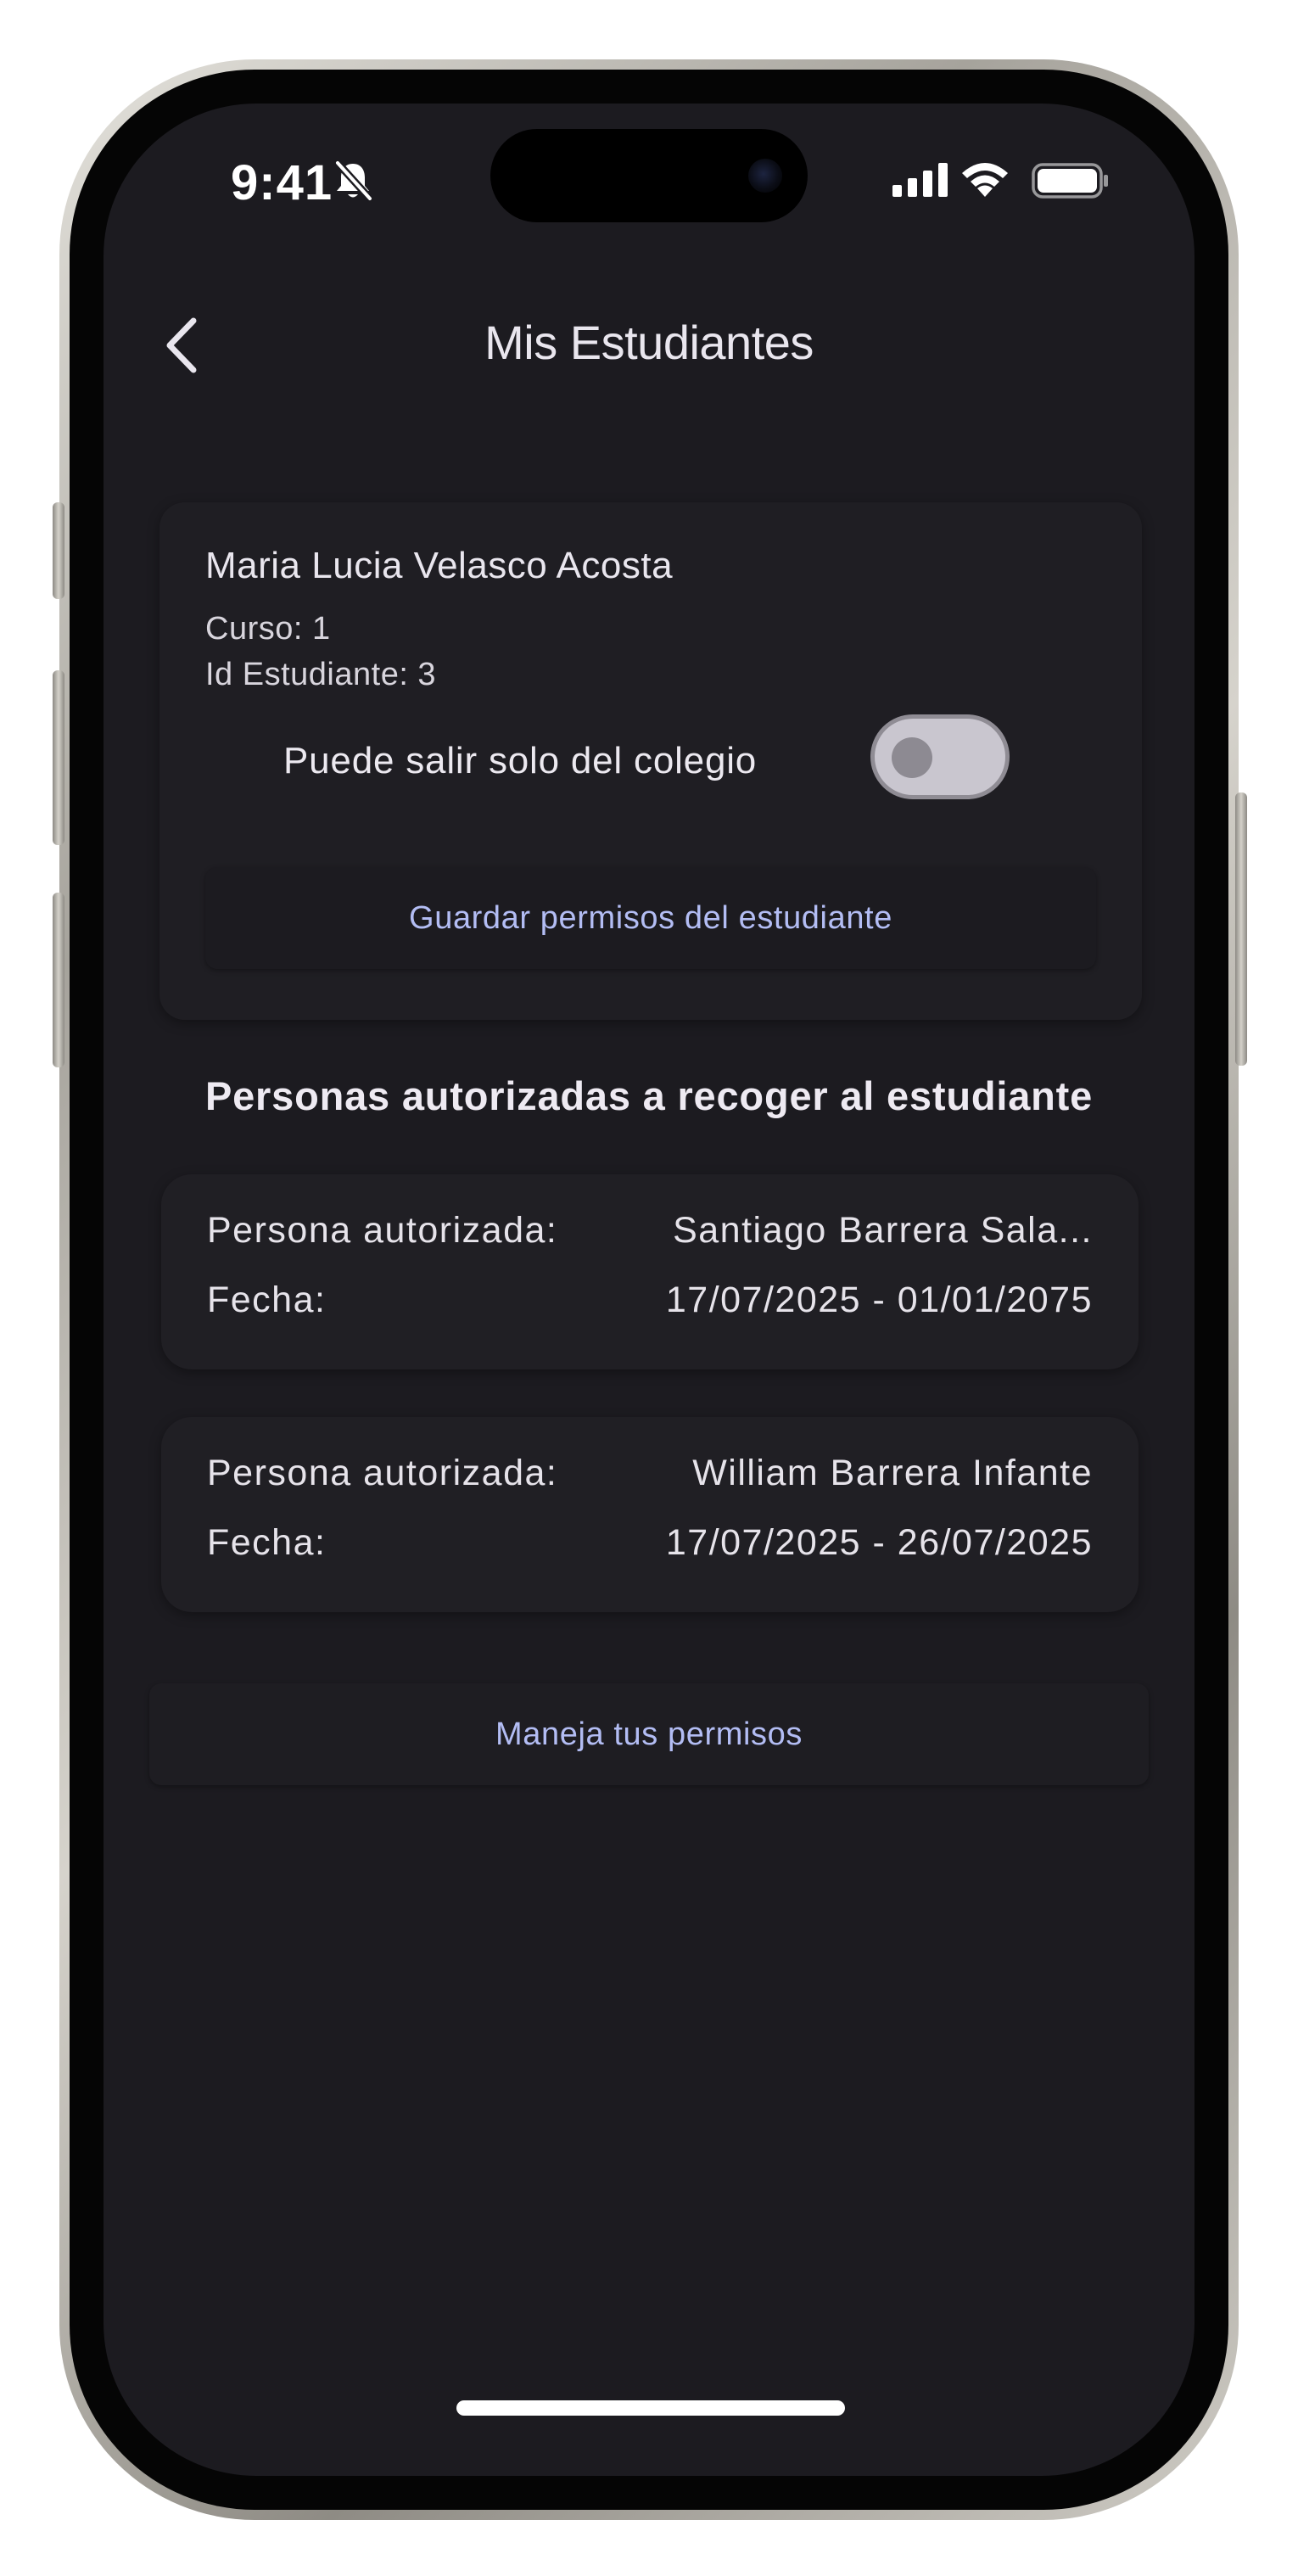 The width and height of the screenshot is (1298, 2576). What do you see at coordinates (58, 550) in the screenshot?
I see `action-button` at bounding box center [58, 550].